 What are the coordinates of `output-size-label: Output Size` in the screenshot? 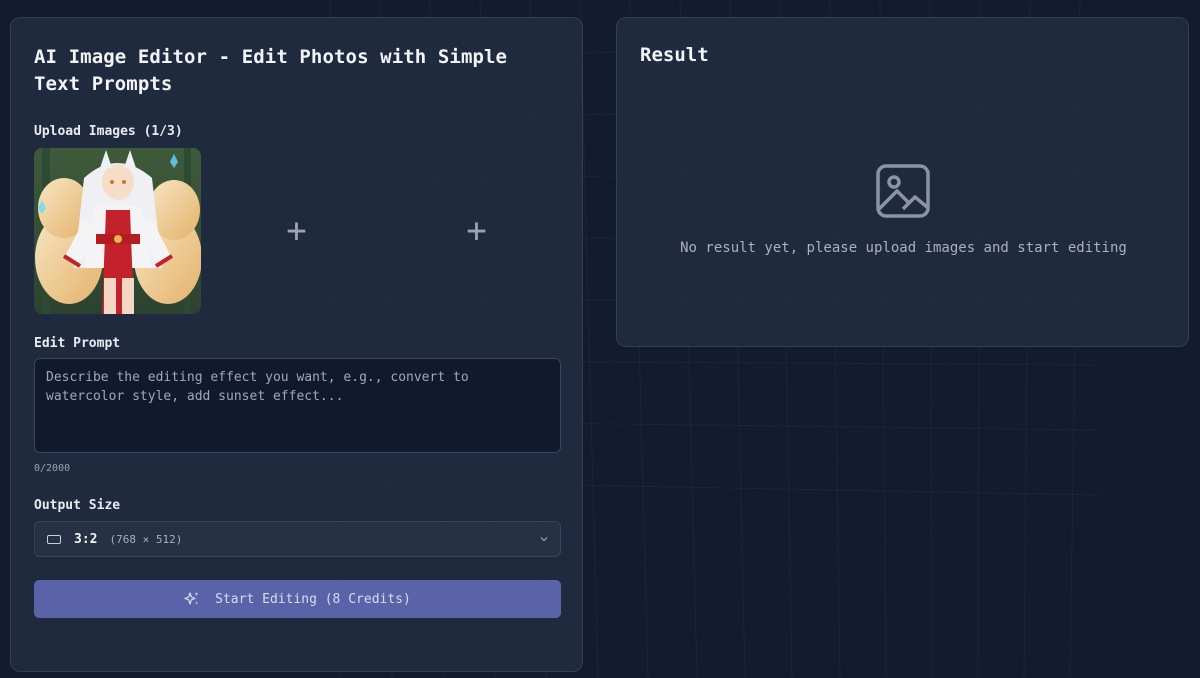 It's located at (77, 505).